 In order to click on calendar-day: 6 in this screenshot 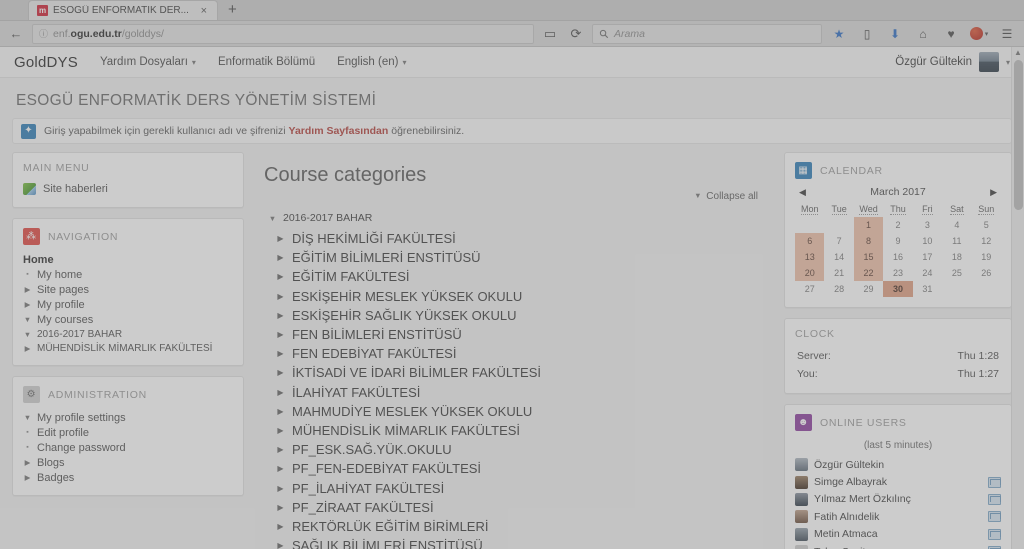, I will do `click(810, 241)`.